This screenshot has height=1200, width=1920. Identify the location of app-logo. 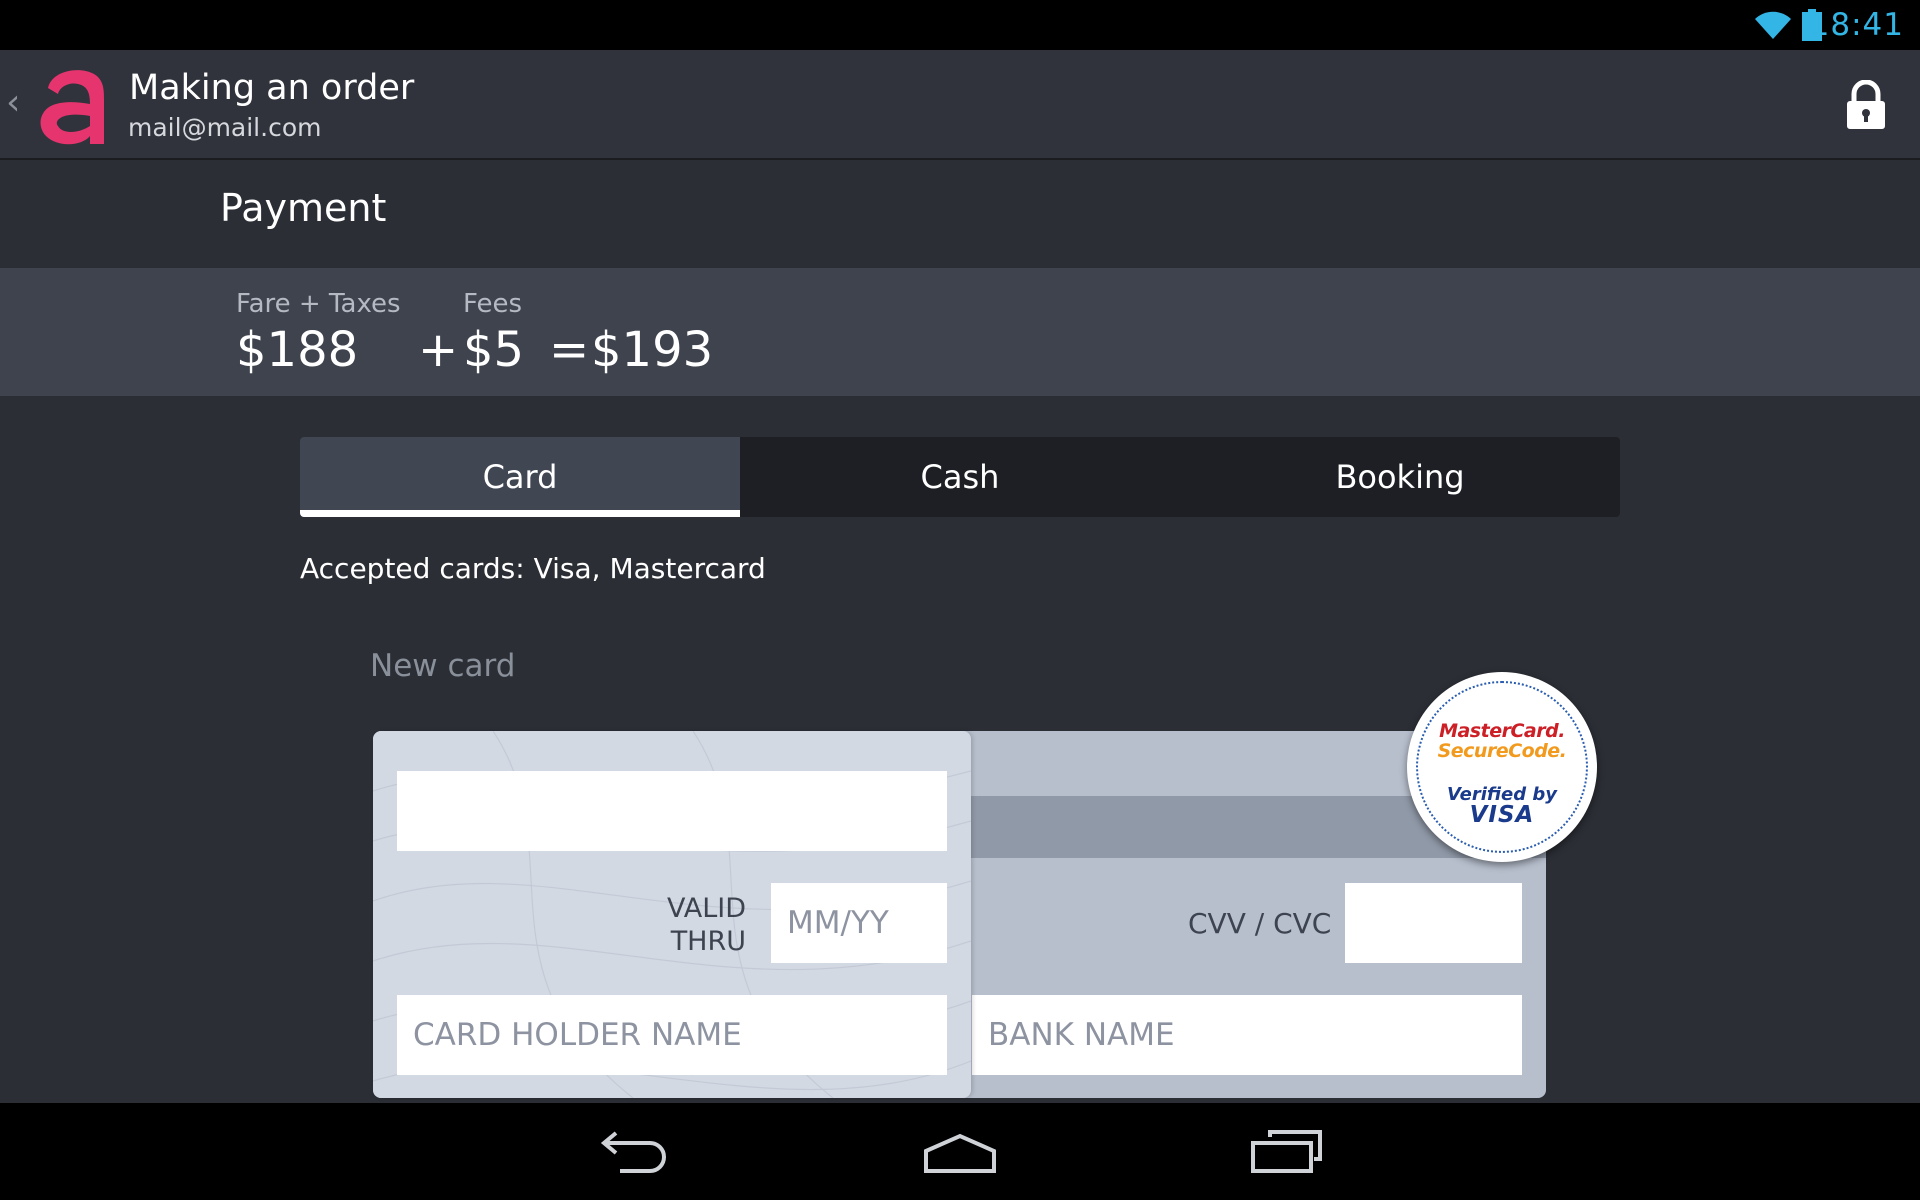
(73, 105).